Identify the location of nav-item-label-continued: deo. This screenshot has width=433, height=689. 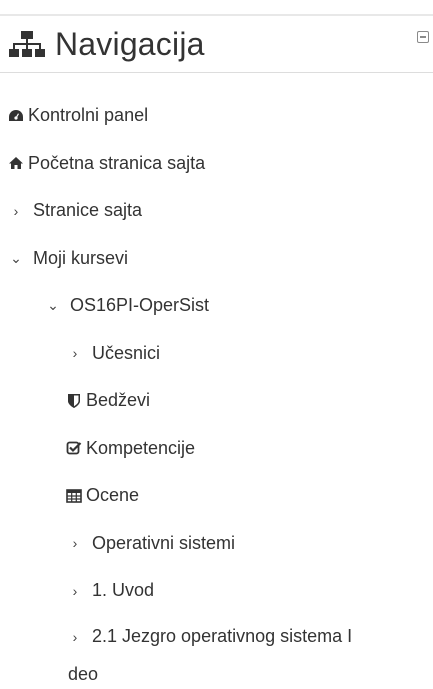
(83, 673).